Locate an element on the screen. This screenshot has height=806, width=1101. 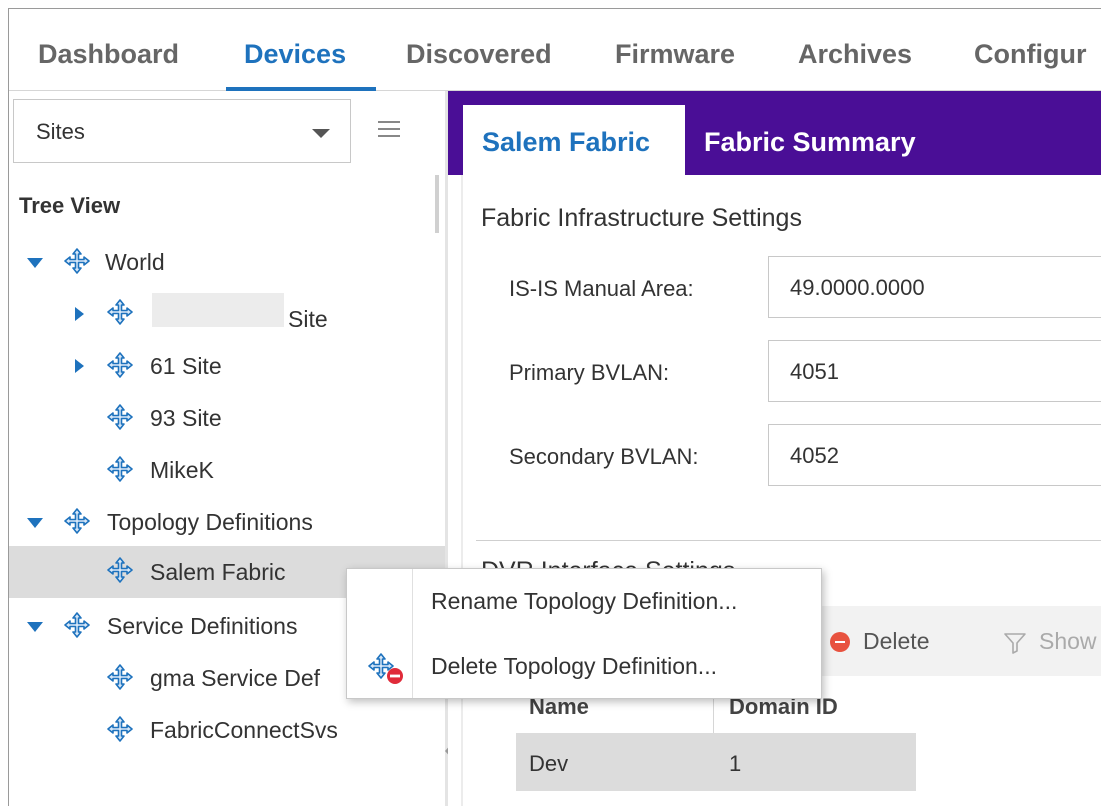
table-row: Dev 1 is located at coordinates (716, 762).